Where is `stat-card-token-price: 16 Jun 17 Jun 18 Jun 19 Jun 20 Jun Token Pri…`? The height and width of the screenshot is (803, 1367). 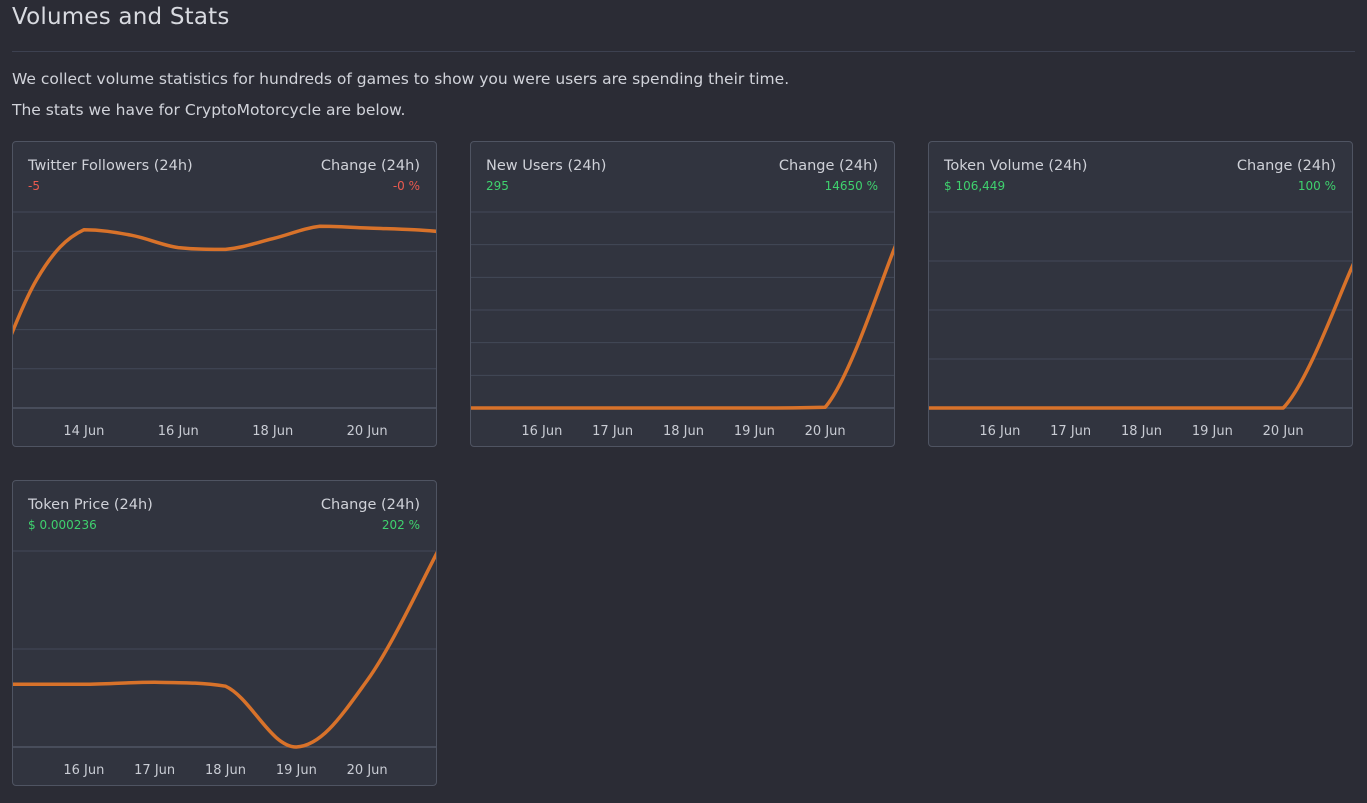 stat-card-token-price: 16 Jun 17 Jun 18 Jun 19 Jun 20 Jun Token Pri… is located at coordinates (224, 633).